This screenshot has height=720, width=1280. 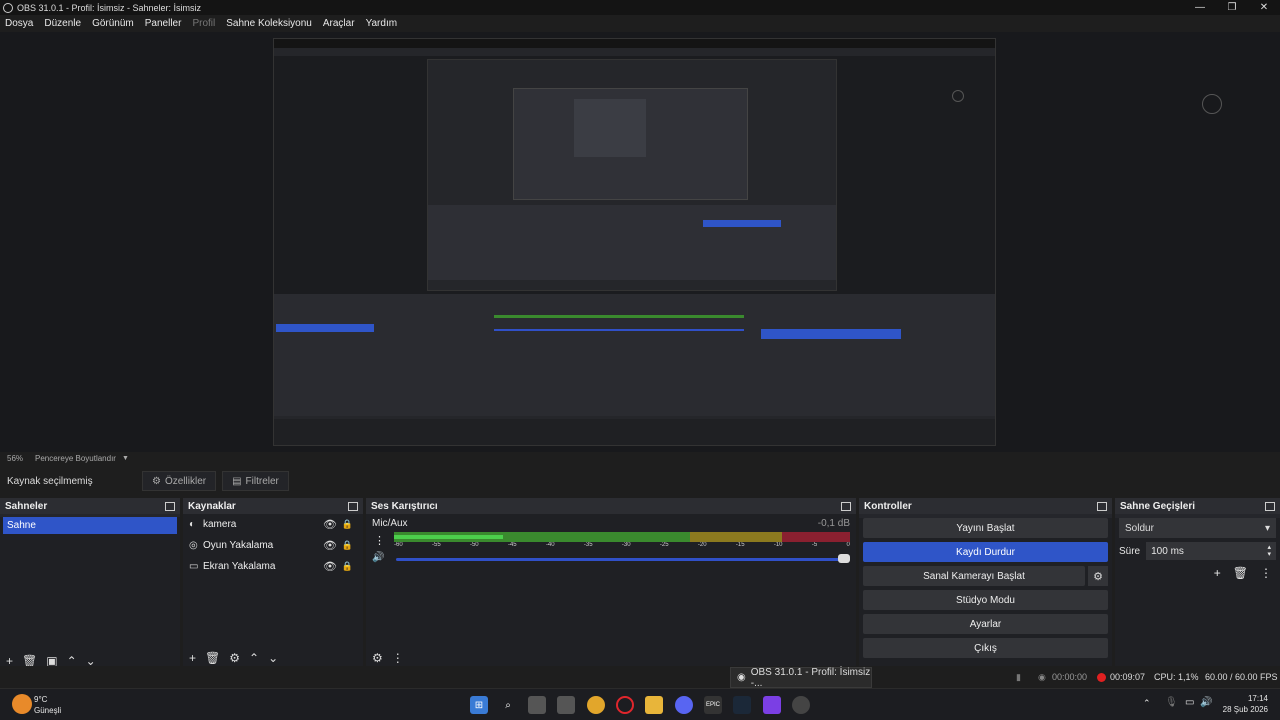 What do you see at coordinates (1171, 702) in the screenshot?
I see `microphone-icon: 🎙` at bounding box center [1171, 702].